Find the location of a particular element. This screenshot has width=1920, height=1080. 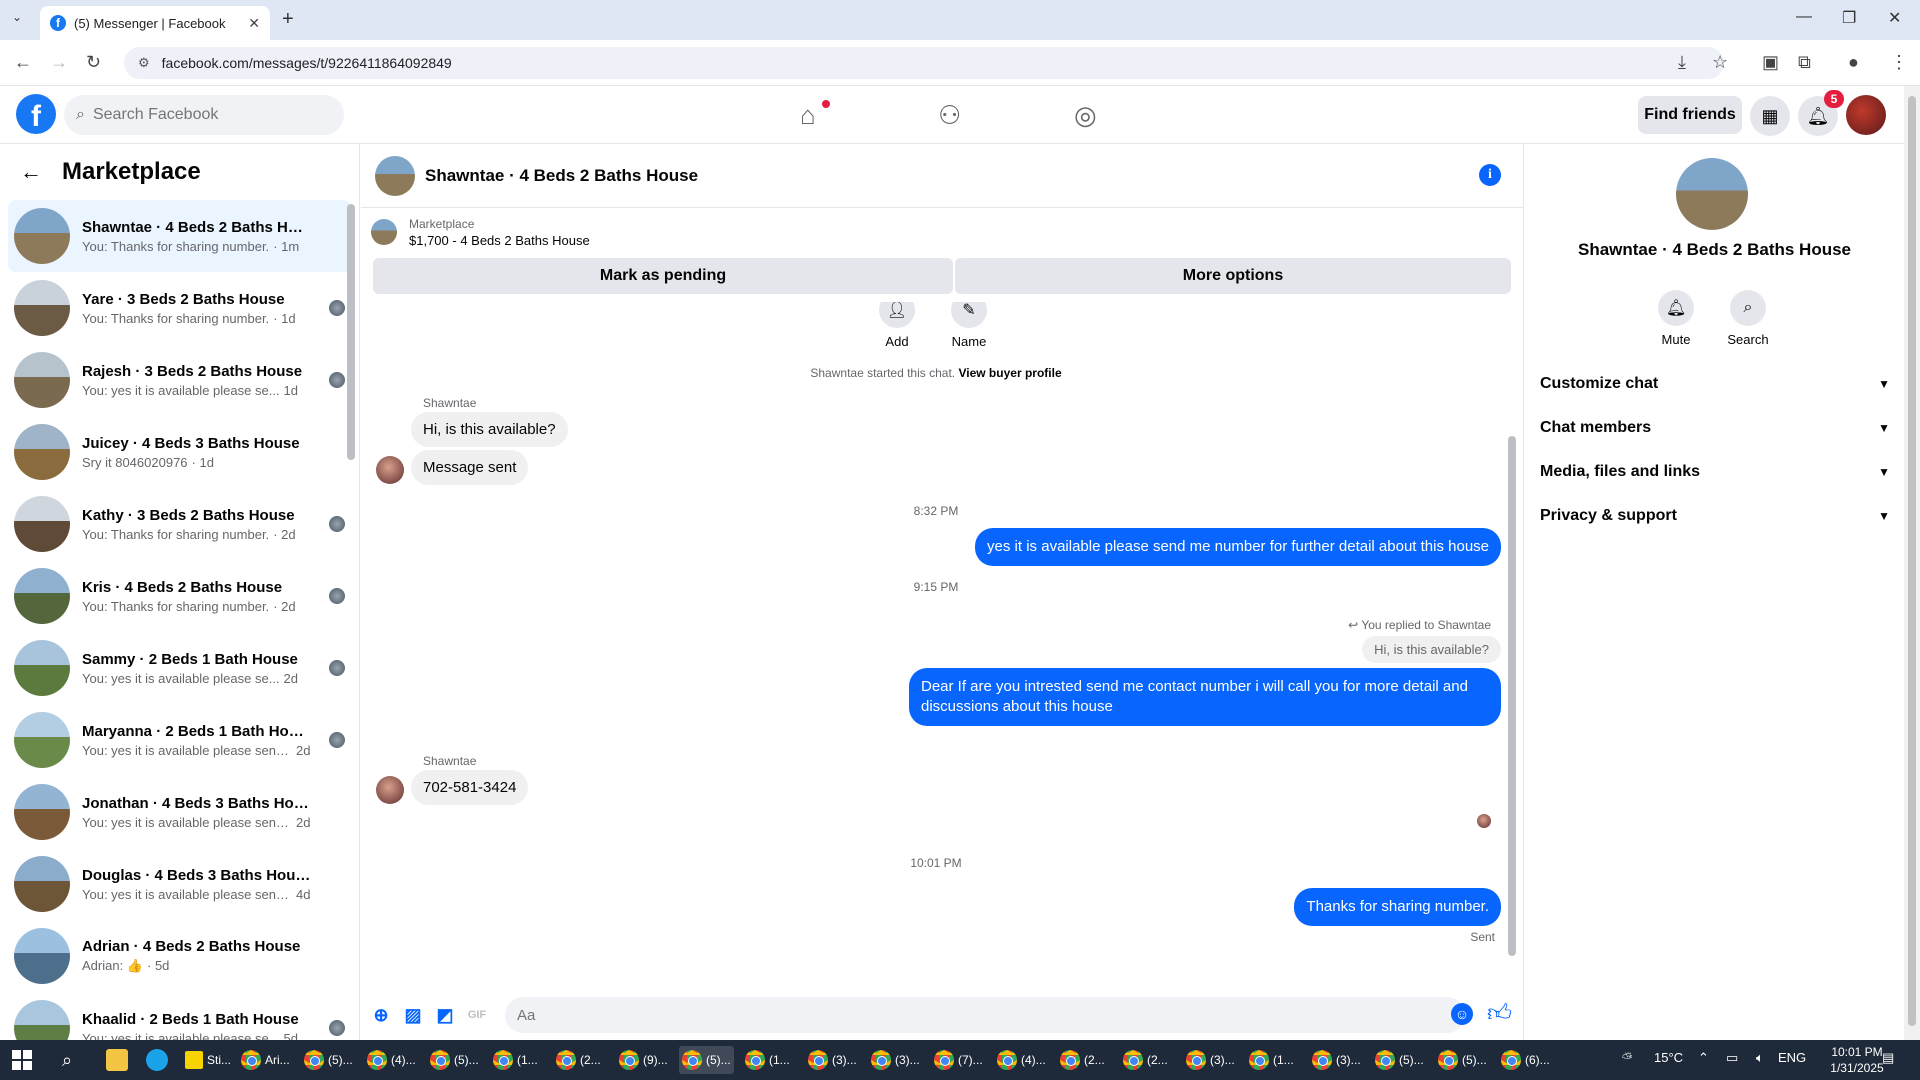

sidebar-scrollbar is located at coordinates (351, 586).